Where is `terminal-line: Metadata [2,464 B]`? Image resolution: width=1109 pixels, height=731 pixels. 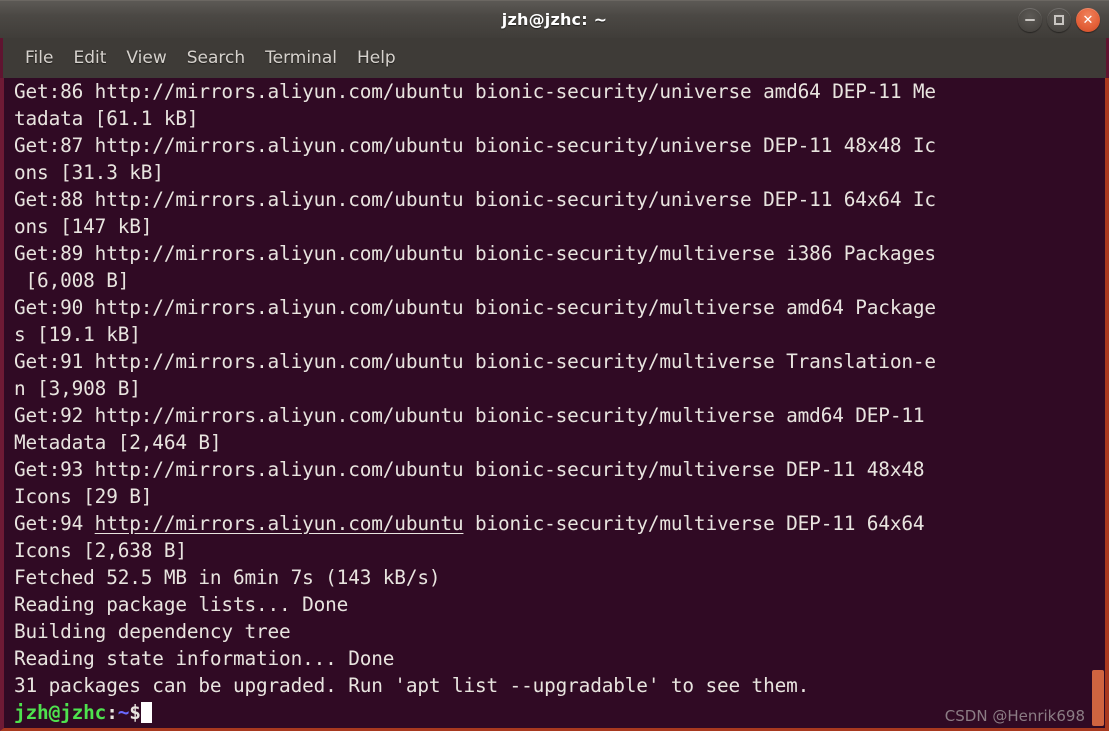 terminal-line: Metadata [2,464 B] is located at coordinates (118, 442).